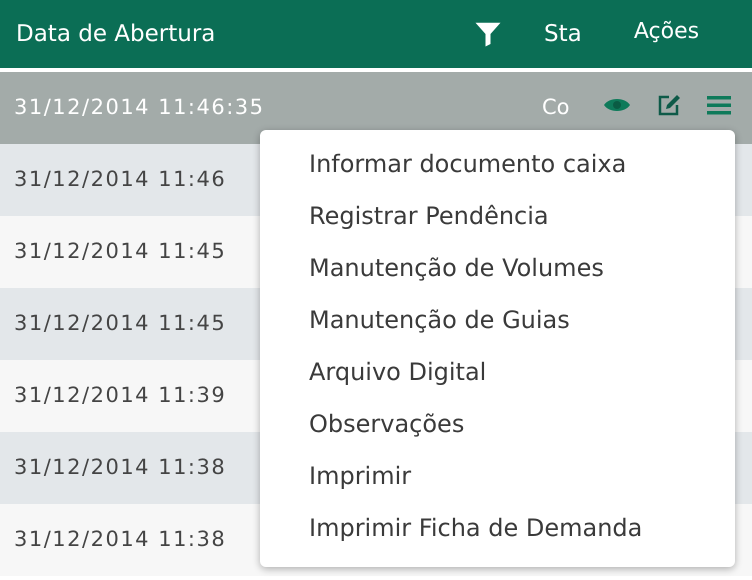  What do you see at coordinates (522, 328) in the screenshot?
I see `menu-item: Manutenção de Guias` at bounding box center [522, 328].